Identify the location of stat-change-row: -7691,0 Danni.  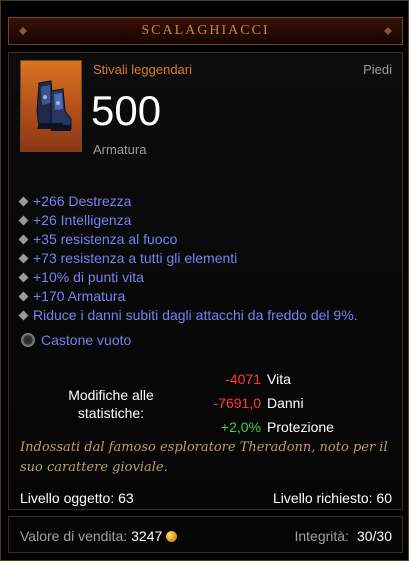
(246, 403).